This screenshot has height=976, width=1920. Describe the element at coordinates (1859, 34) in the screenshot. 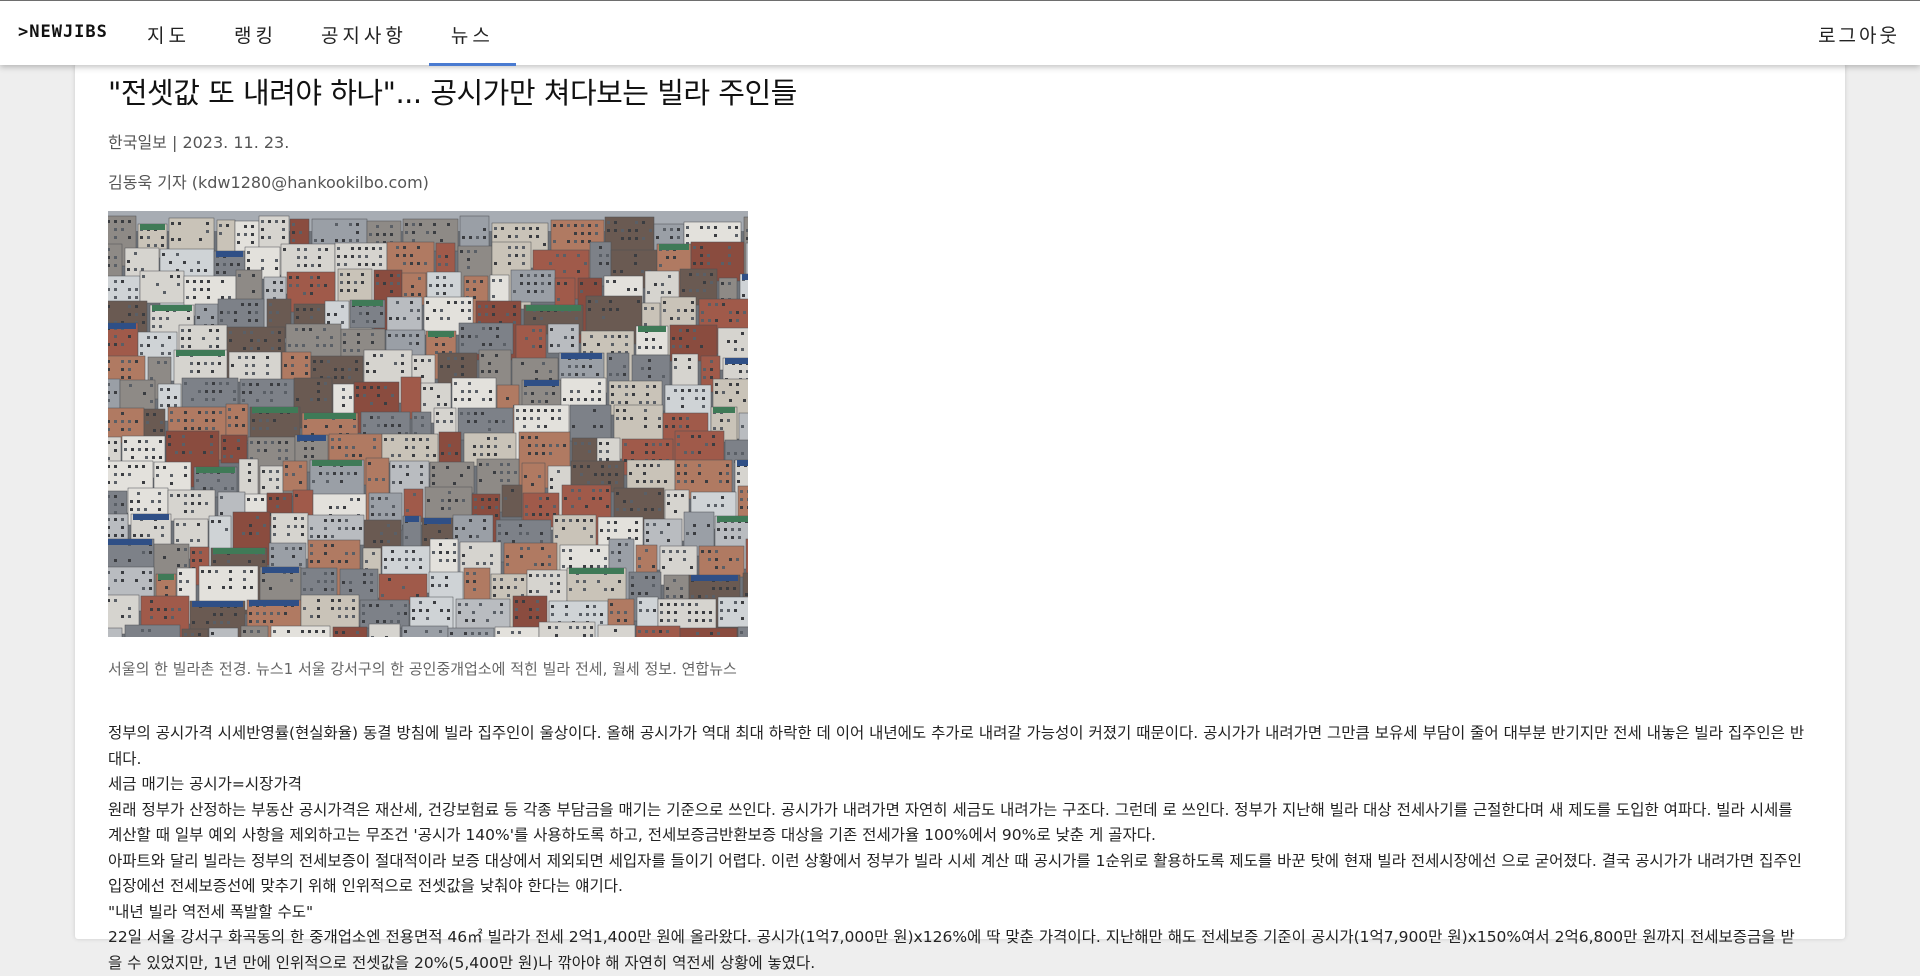

I see `logout-button: 로그아웃` at that location.